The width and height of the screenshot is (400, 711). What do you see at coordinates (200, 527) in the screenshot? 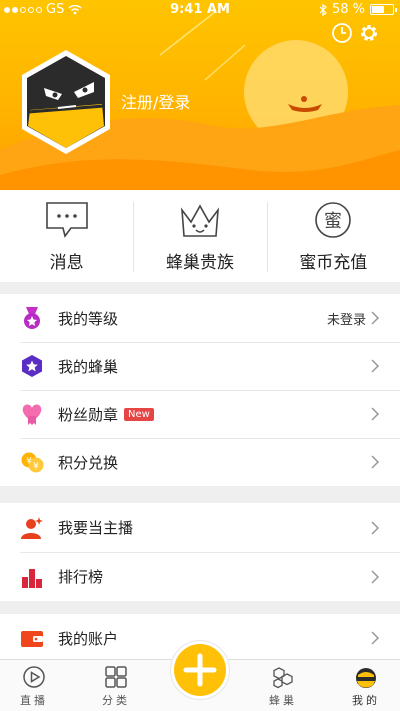
I see `menu-row-become-streamer: 我要当主播` at bounding box center [200, 527].